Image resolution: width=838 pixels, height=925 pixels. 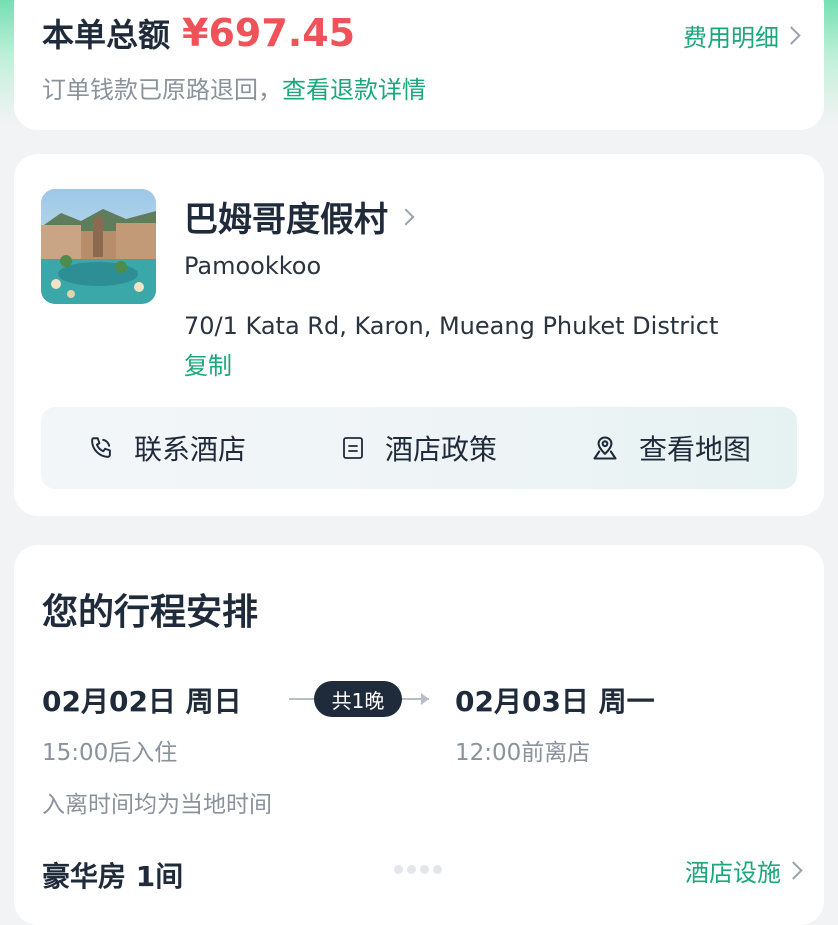 What do you see at coordinates (110, 753) in the screenshot?
I see `checkin-time: 15:00后入住` at bounding box center [110, 753].